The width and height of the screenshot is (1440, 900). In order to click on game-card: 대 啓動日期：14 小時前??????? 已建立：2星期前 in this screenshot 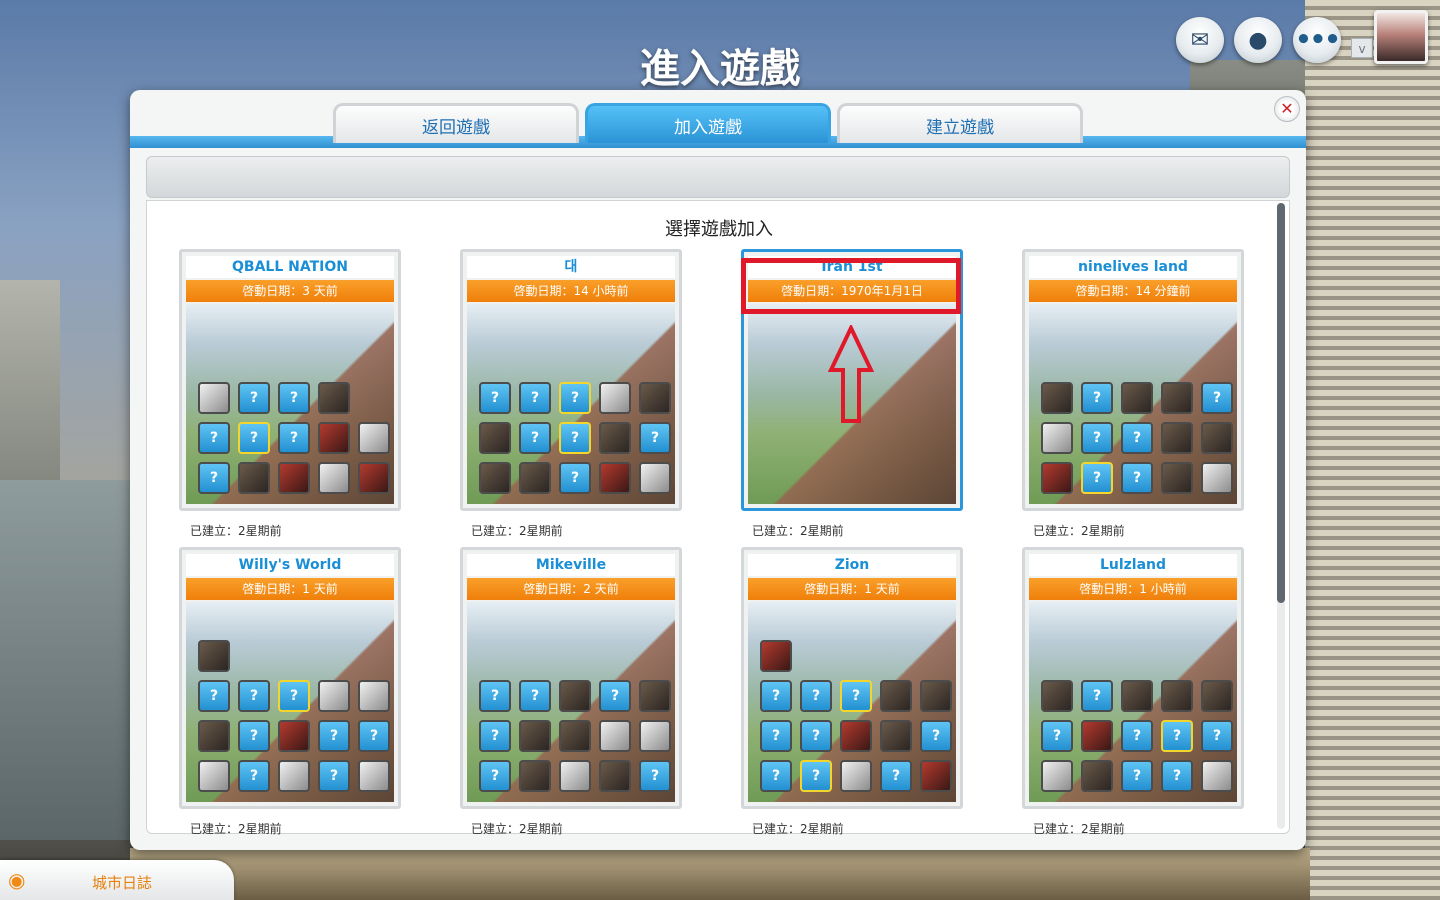, I will do `click(571, 393)`.